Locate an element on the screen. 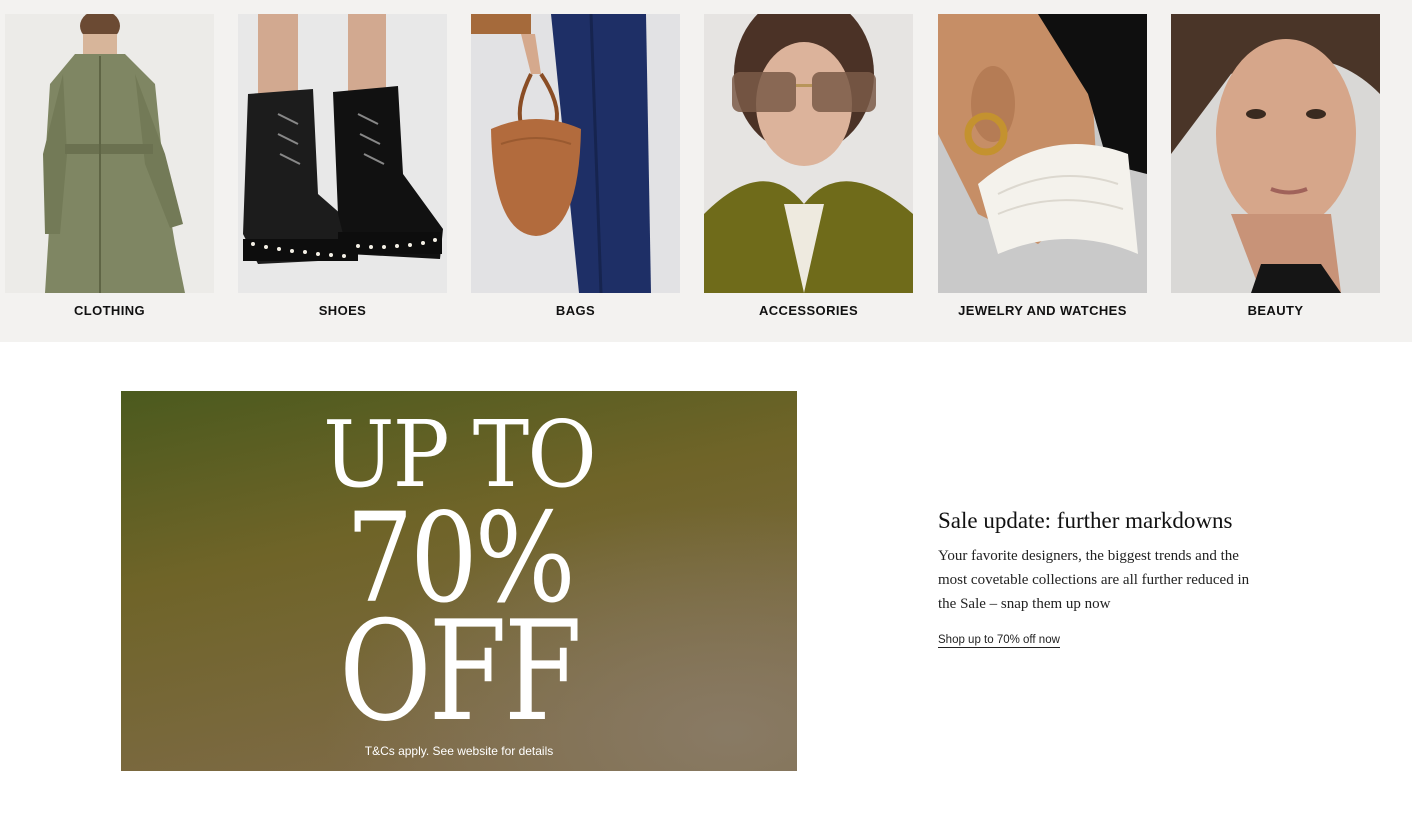 Image resolution: width=1412 pixels, height=814 pixels. promo-fine-print: T&Cs apply. See website for details is located at coordinates (459, 751).